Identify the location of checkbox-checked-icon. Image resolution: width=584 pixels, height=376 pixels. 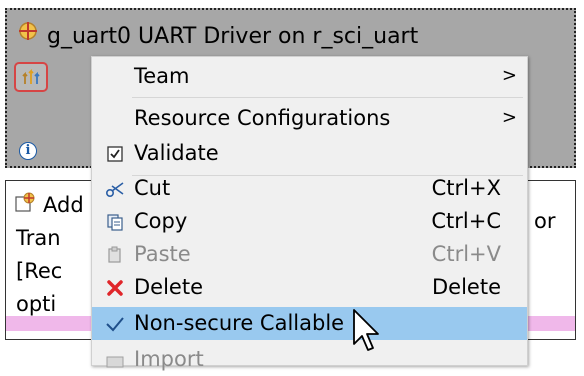
(115, 154).